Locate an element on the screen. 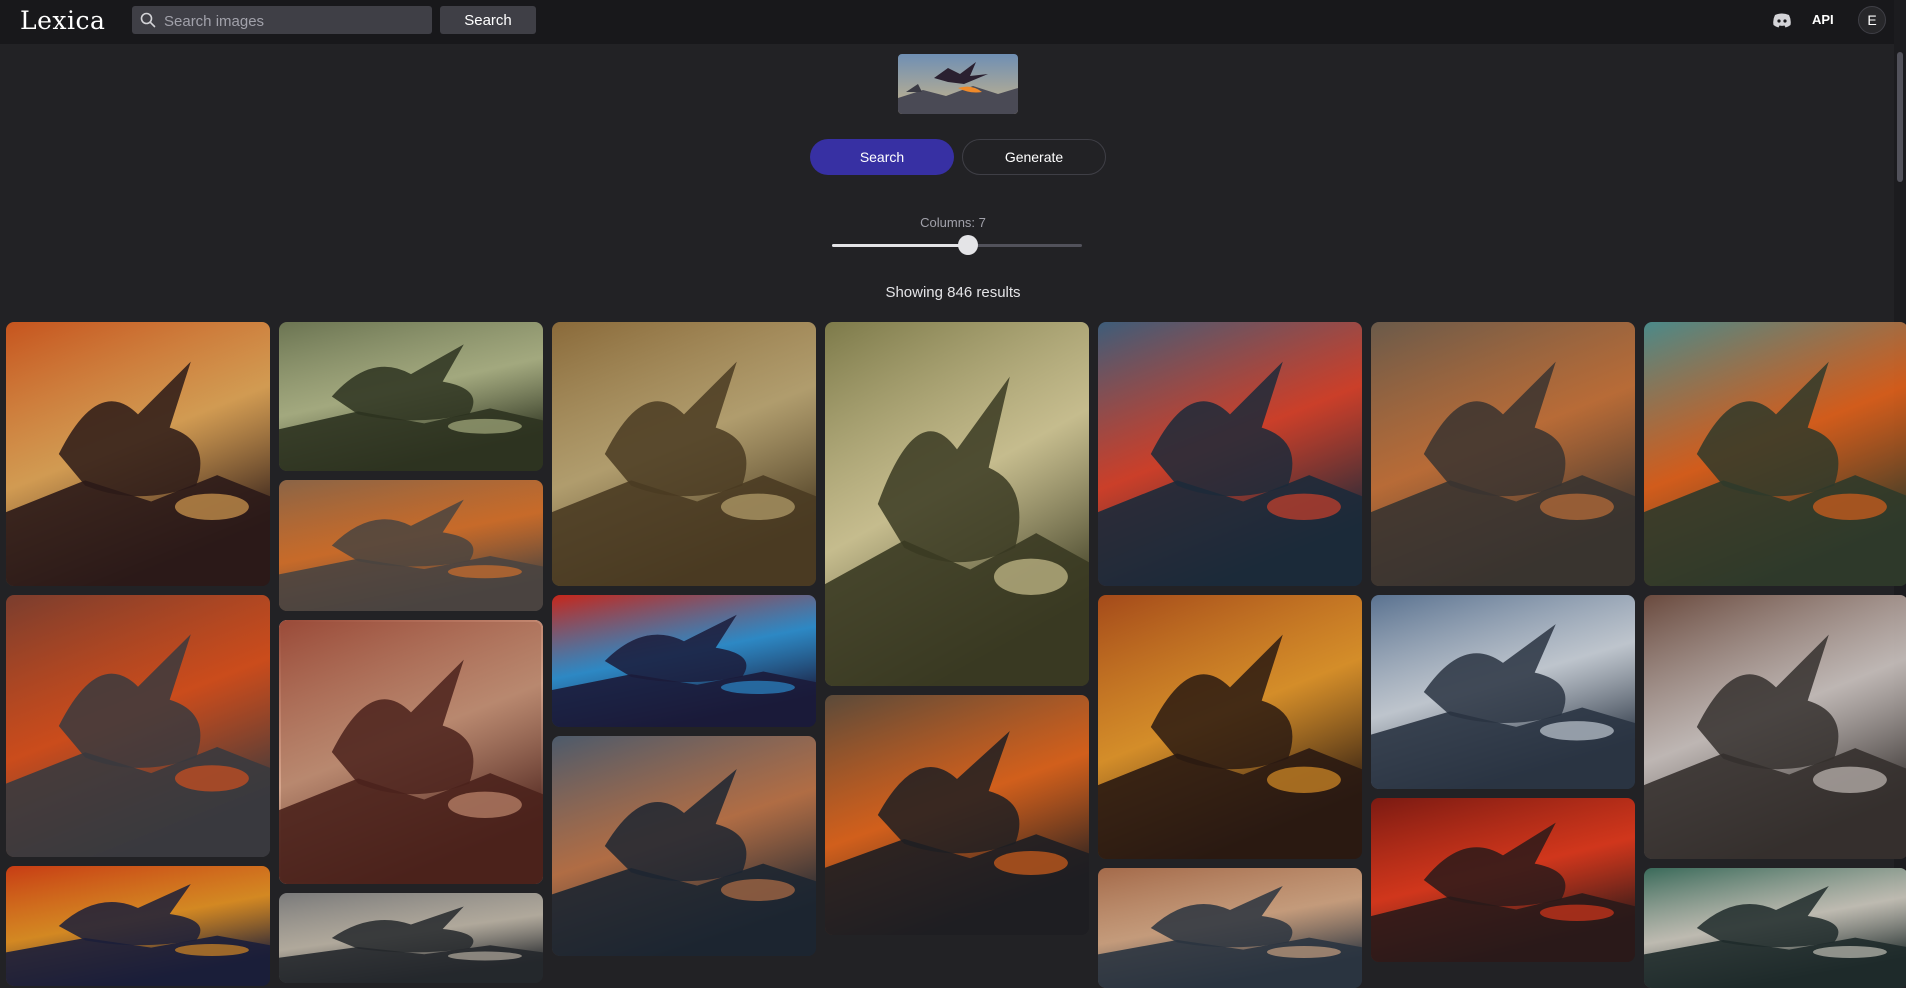 This screenshot has width=1906, height=988. gallery-image-red-winged-dragon-sunset is located at coordinates (138, 454).